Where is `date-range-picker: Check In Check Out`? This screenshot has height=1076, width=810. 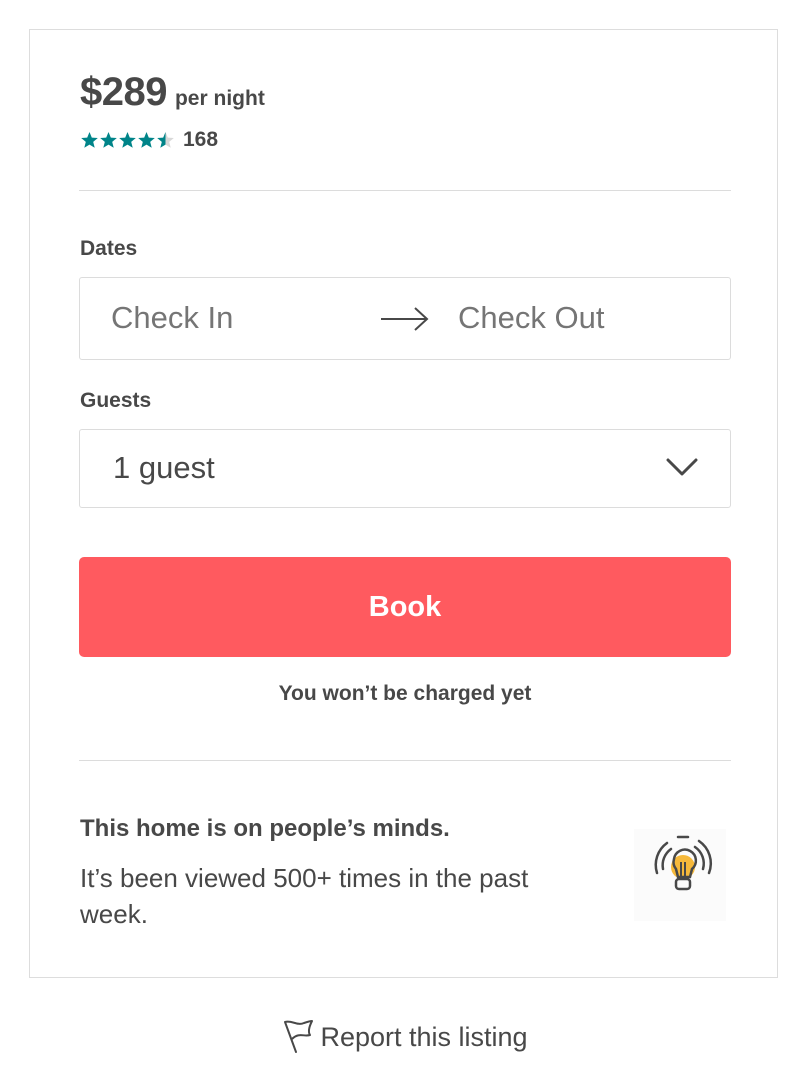
date-range-picker: Check In Check Out is located at coordinates (405, 318).